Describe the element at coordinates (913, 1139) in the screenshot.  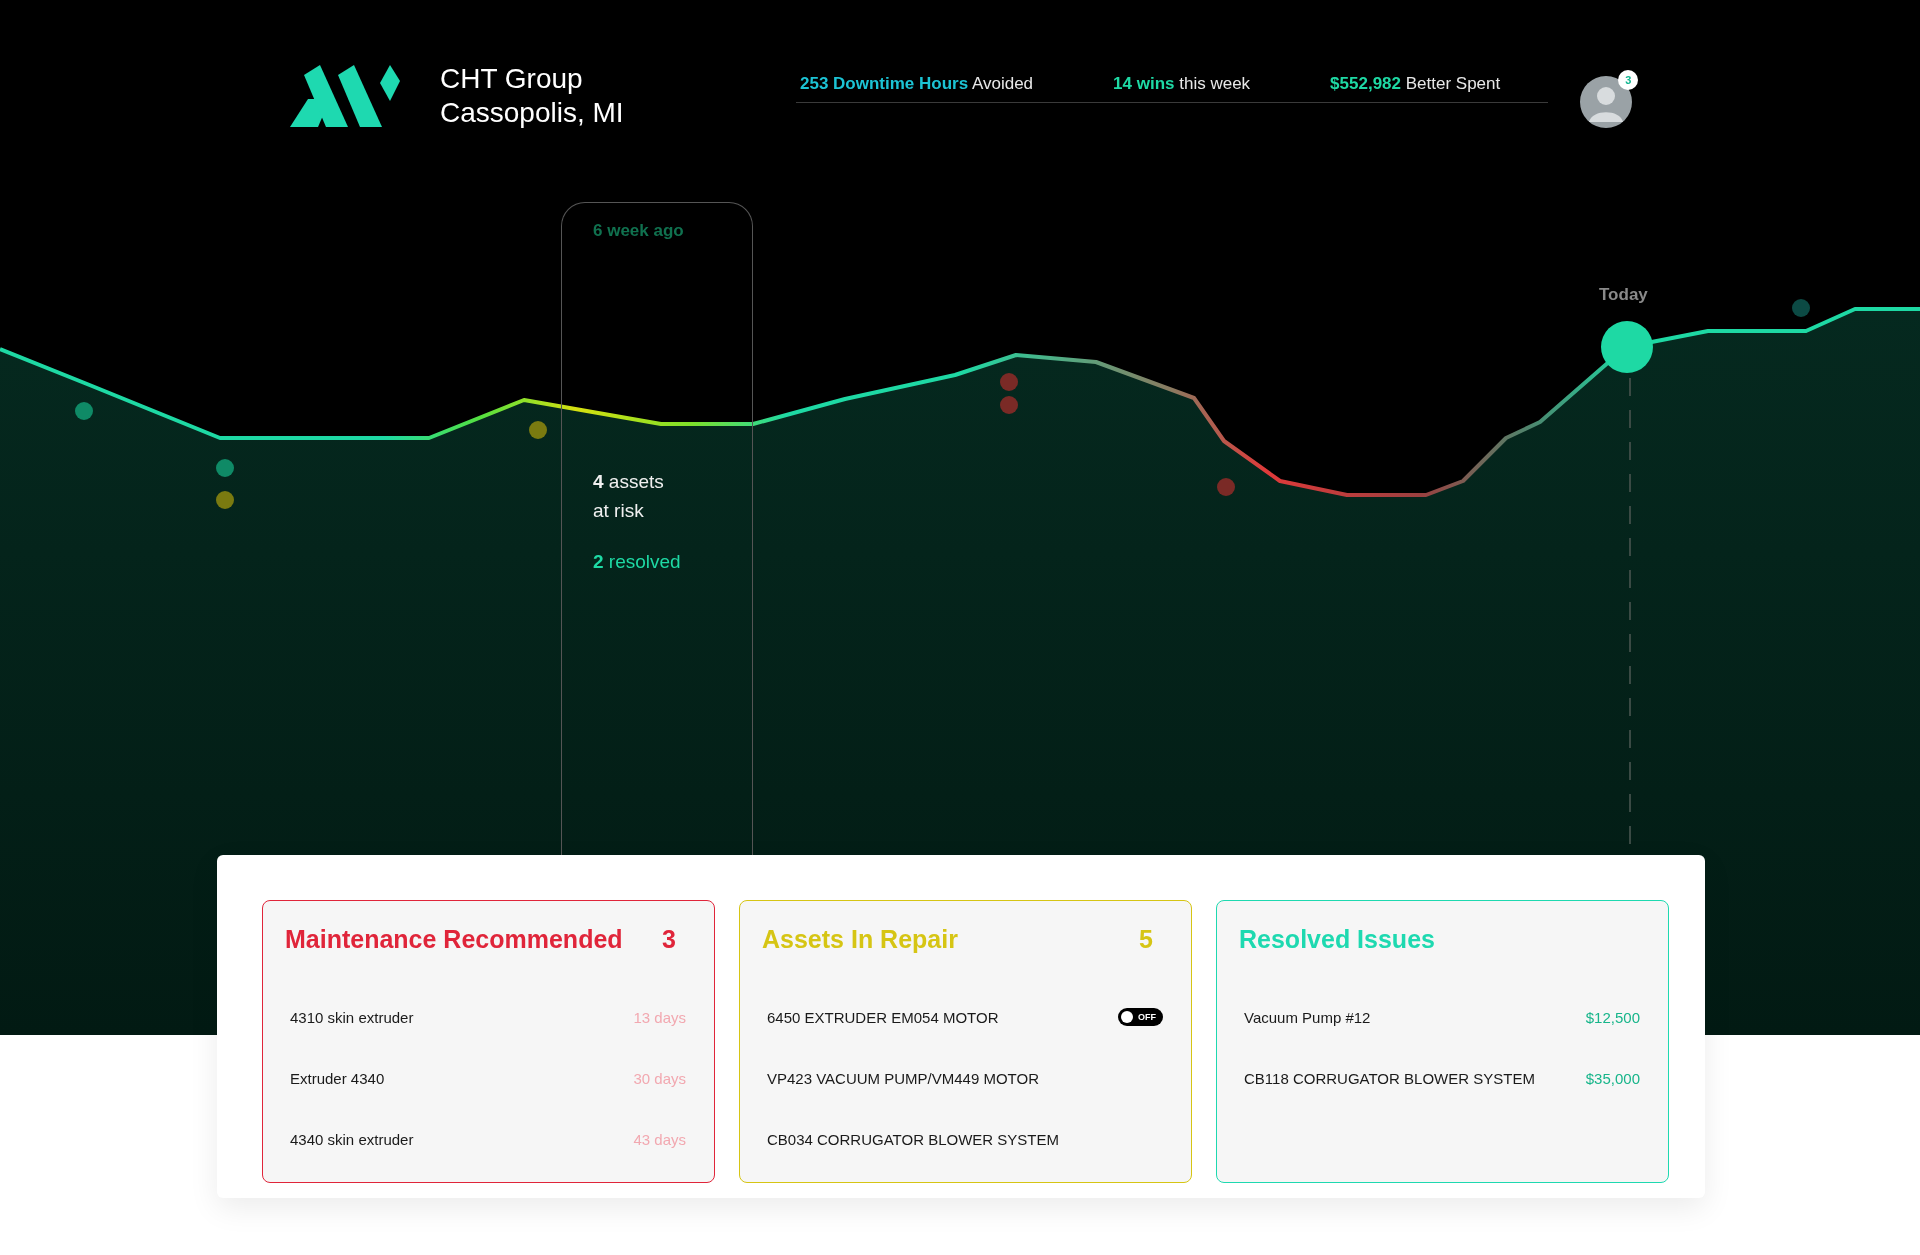
I see `asset-name: CB034 CORRUGATOR BLOWER SYSTEM` at that location.